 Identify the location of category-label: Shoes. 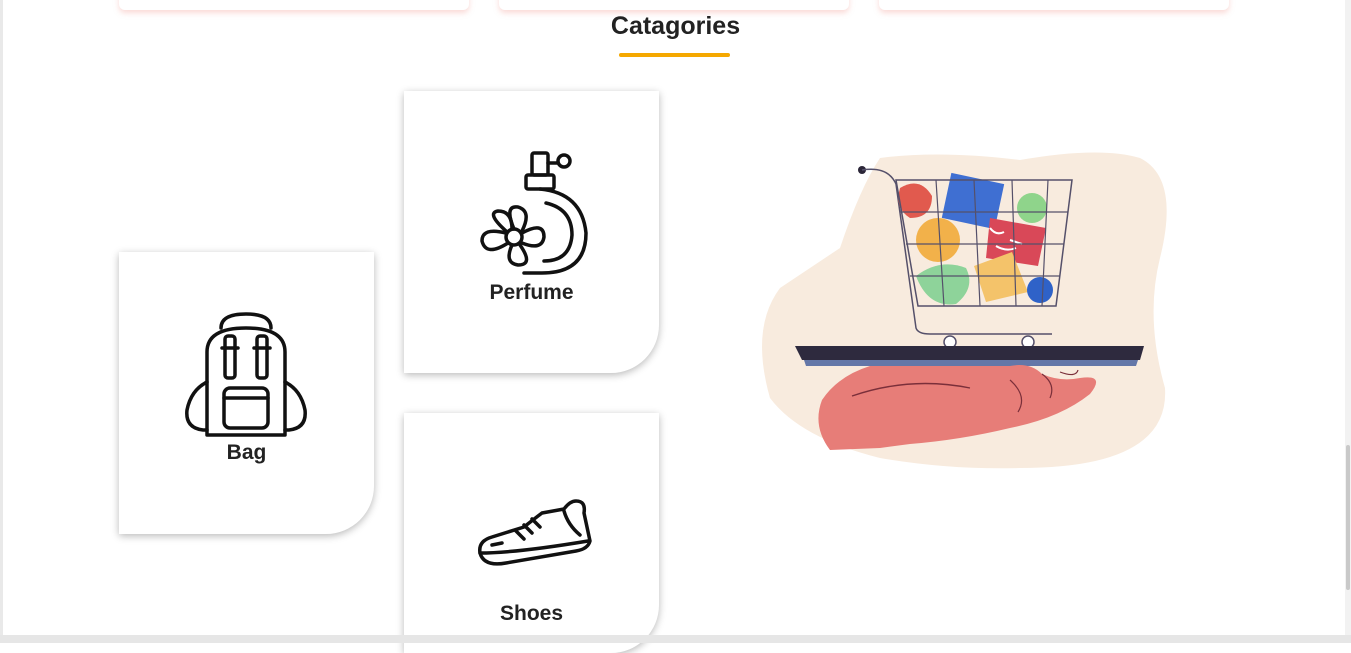
(531, 613).